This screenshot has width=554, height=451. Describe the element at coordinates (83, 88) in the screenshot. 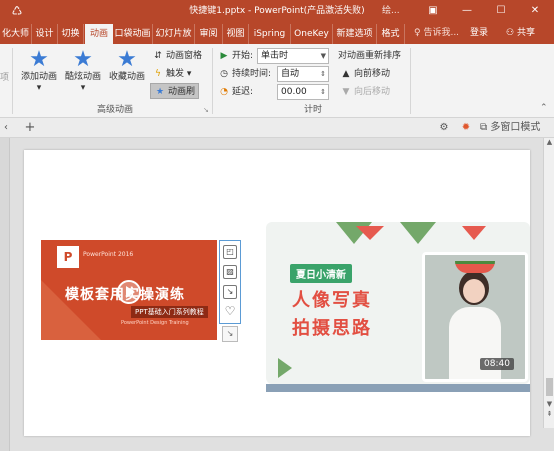

I see `chevron-down-icon: ▾` at that location.